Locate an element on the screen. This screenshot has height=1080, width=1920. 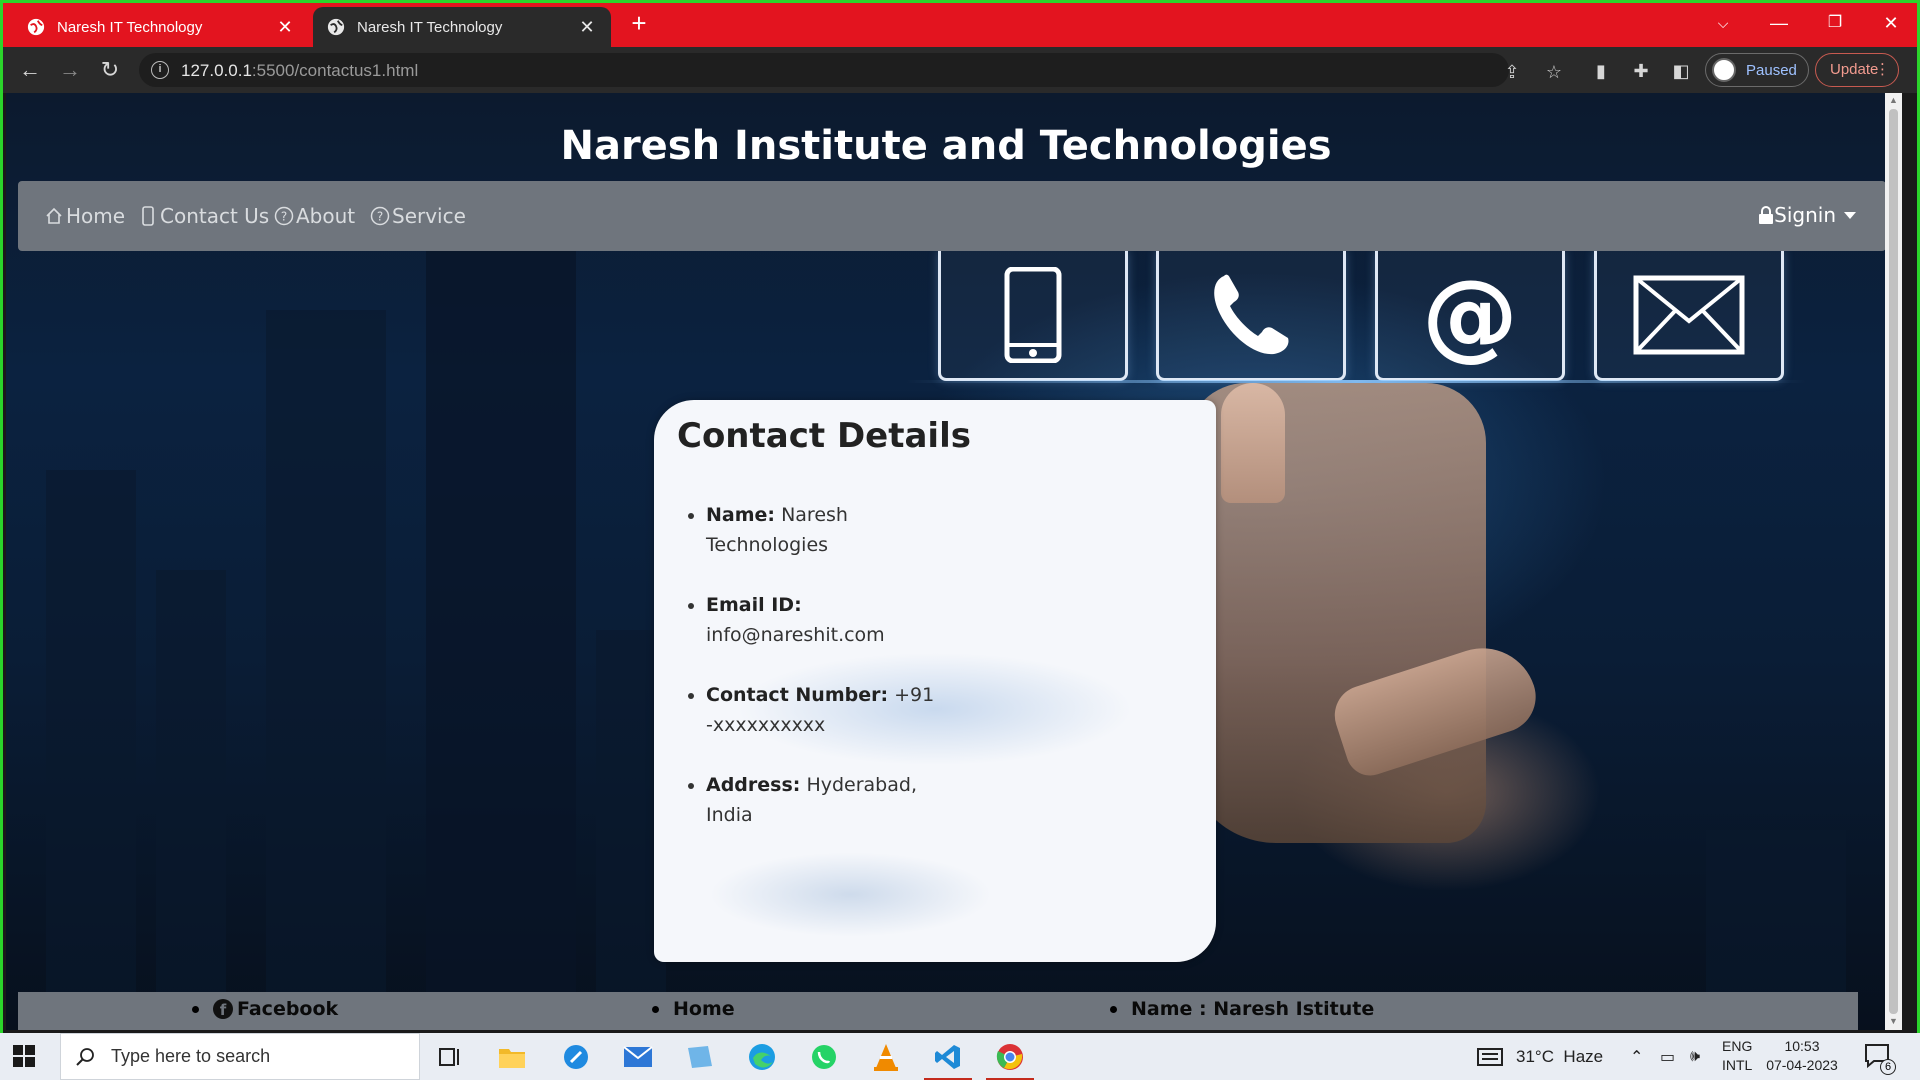
profile-button: Paused is located at coordinates (1757, 70).